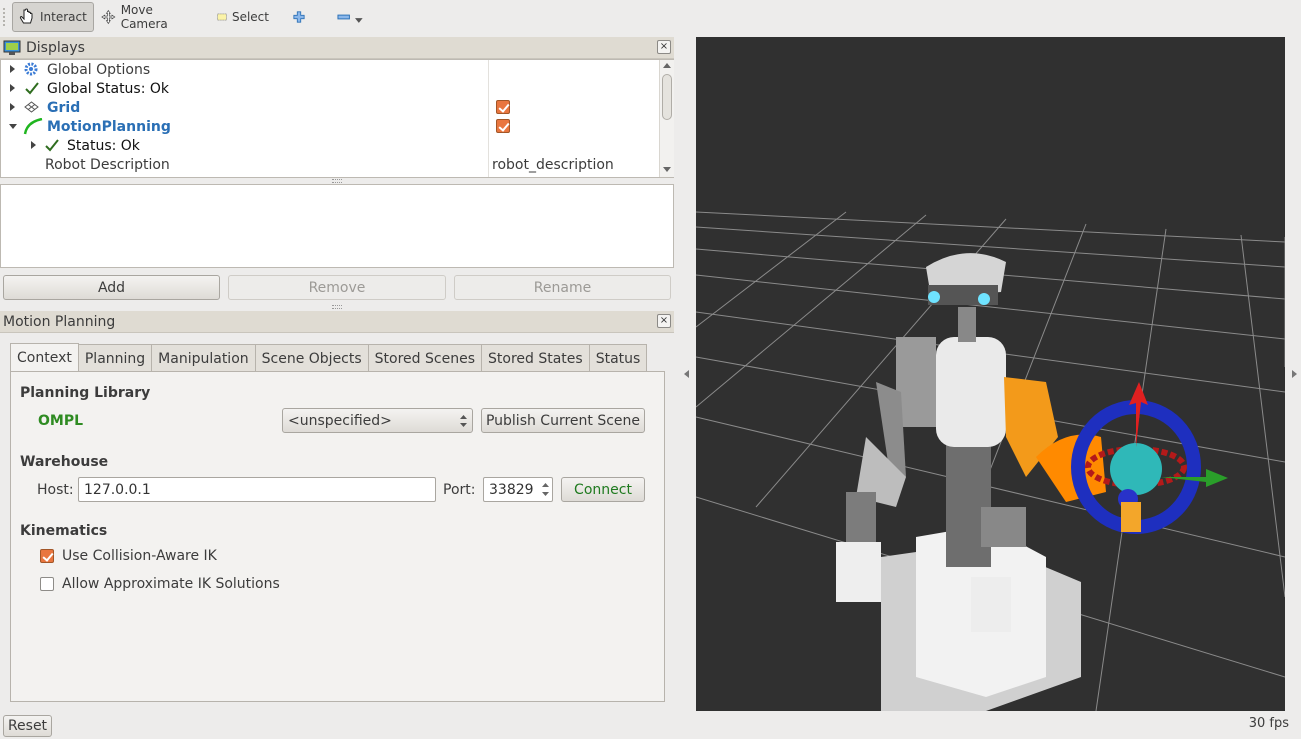 This screenshot has width=1301, height=739. Describe the element at coordinates (459, 490) in the screenshot. I see `port-label: Port:` at that location.